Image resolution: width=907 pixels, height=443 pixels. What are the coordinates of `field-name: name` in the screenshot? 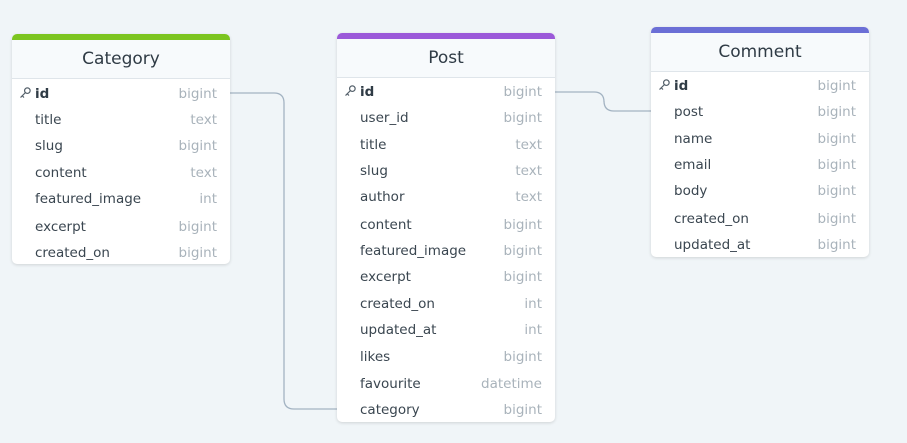 It's located at (693, 139).